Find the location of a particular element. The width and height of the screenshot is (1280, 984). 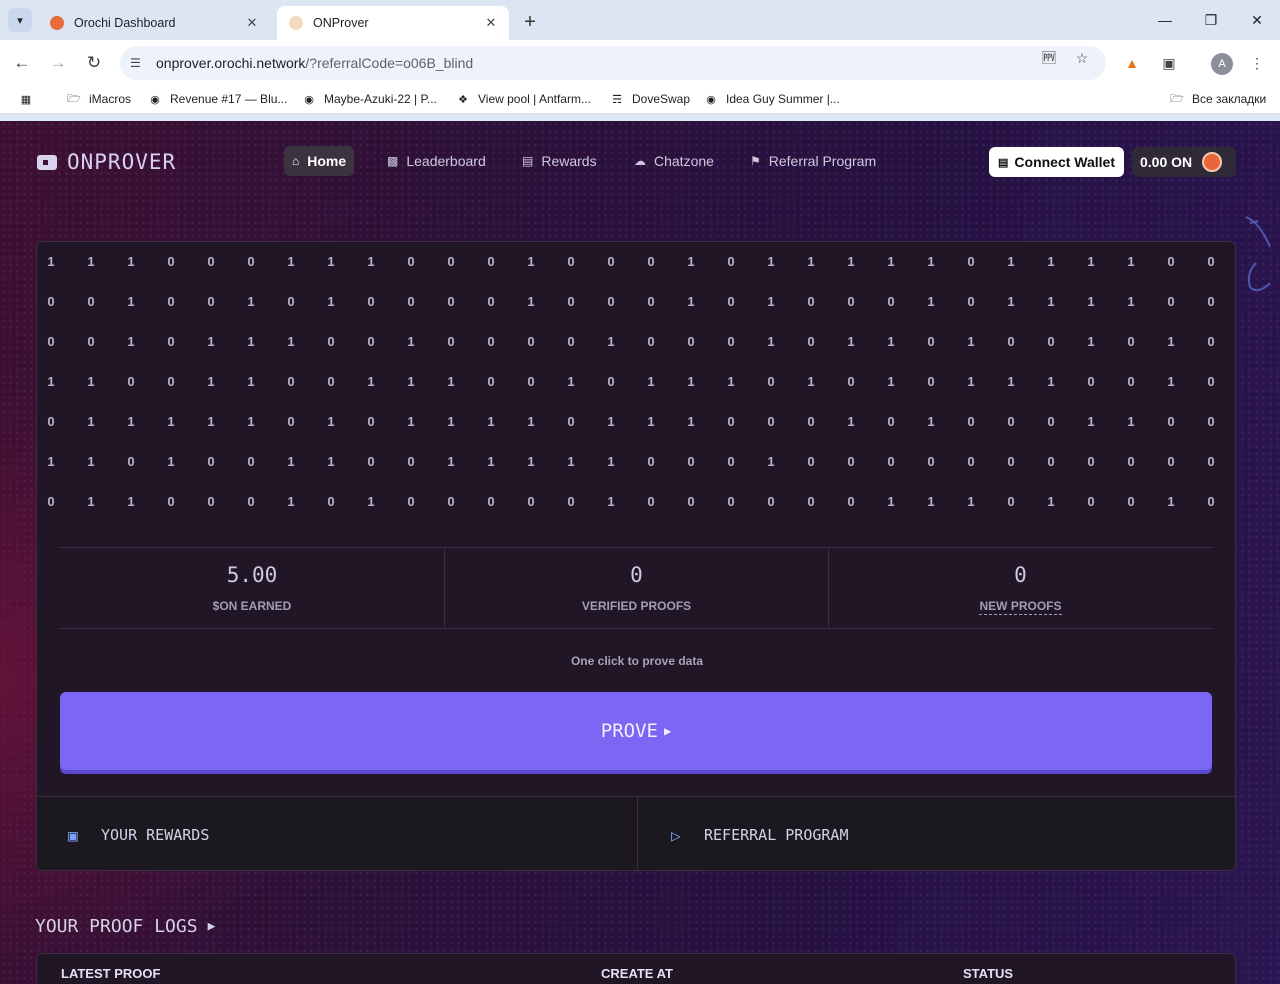

forward-button: → is located at coordinates (58, 63).